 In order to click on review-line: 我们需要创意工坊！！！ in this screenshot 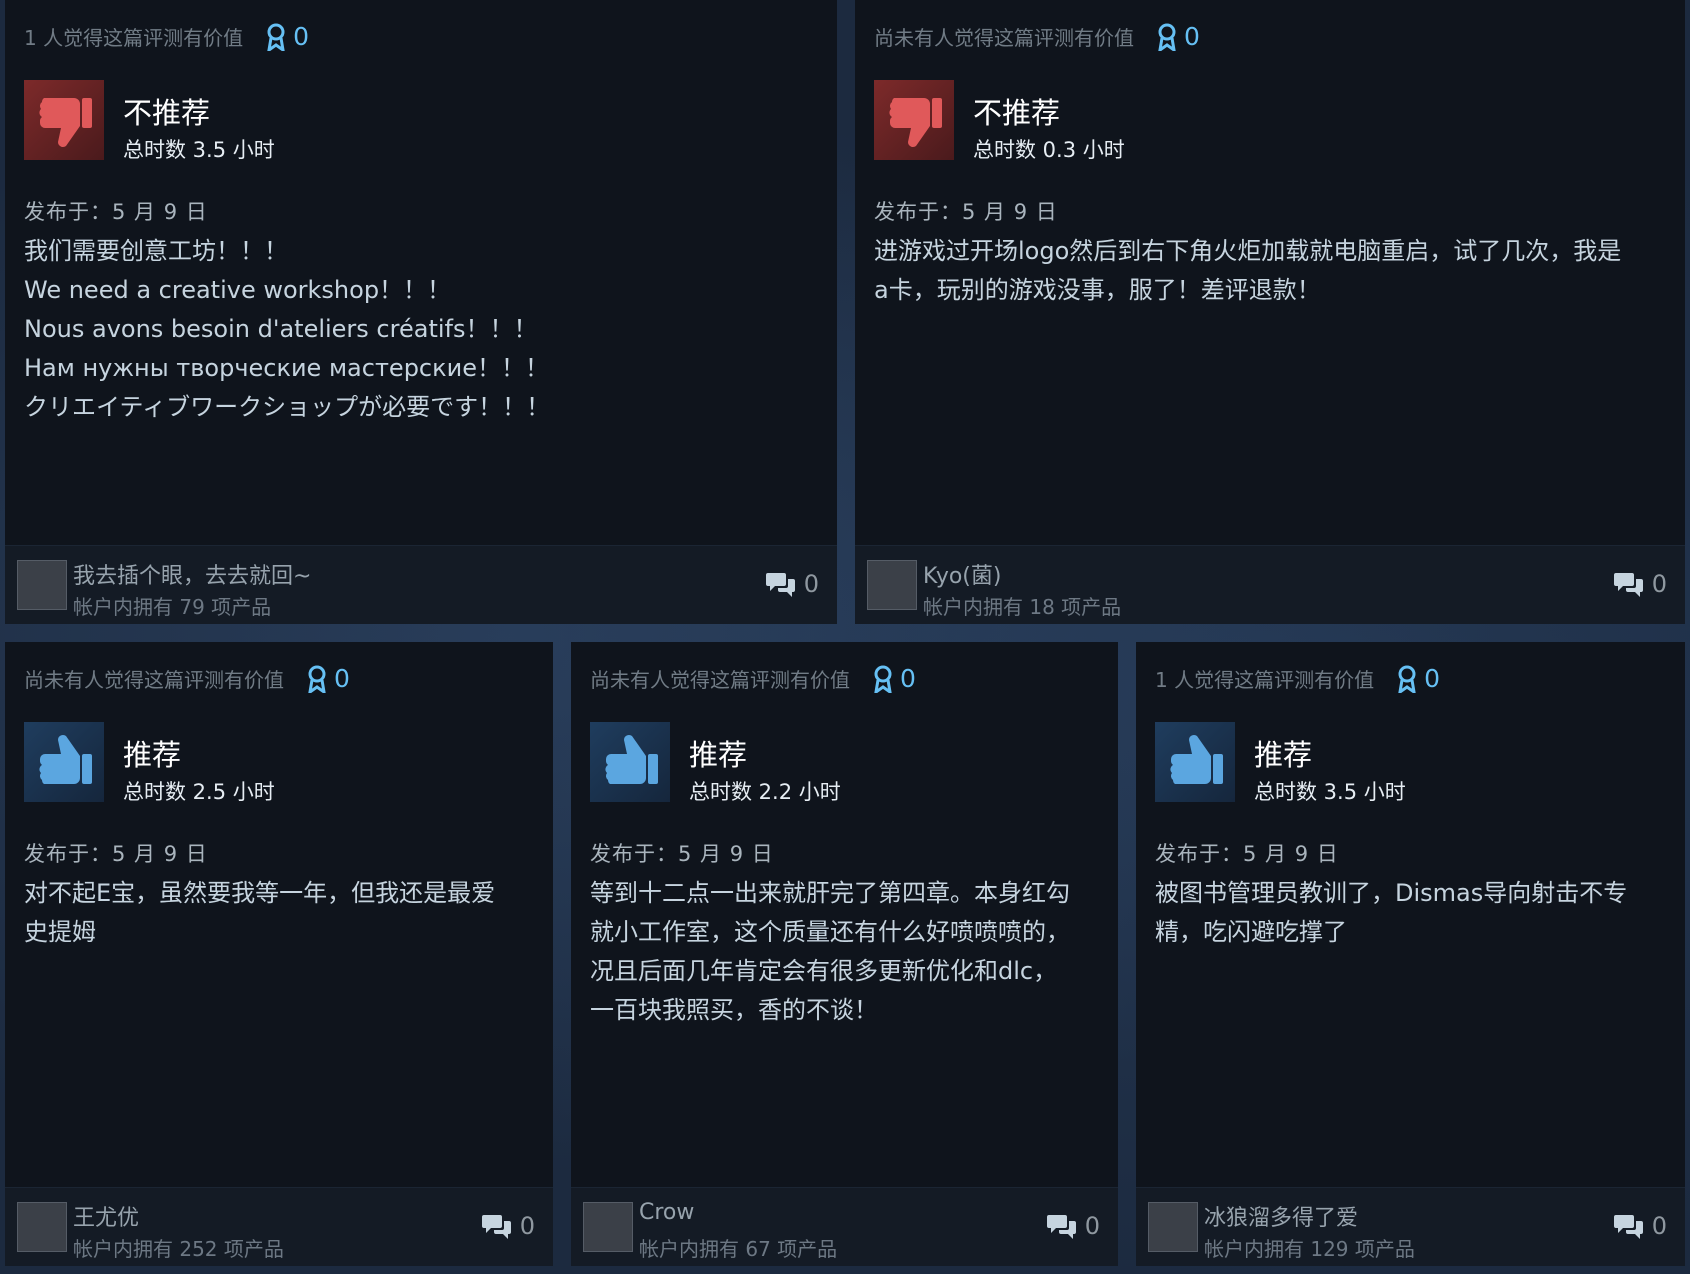, I will do `click(156, 251)`.